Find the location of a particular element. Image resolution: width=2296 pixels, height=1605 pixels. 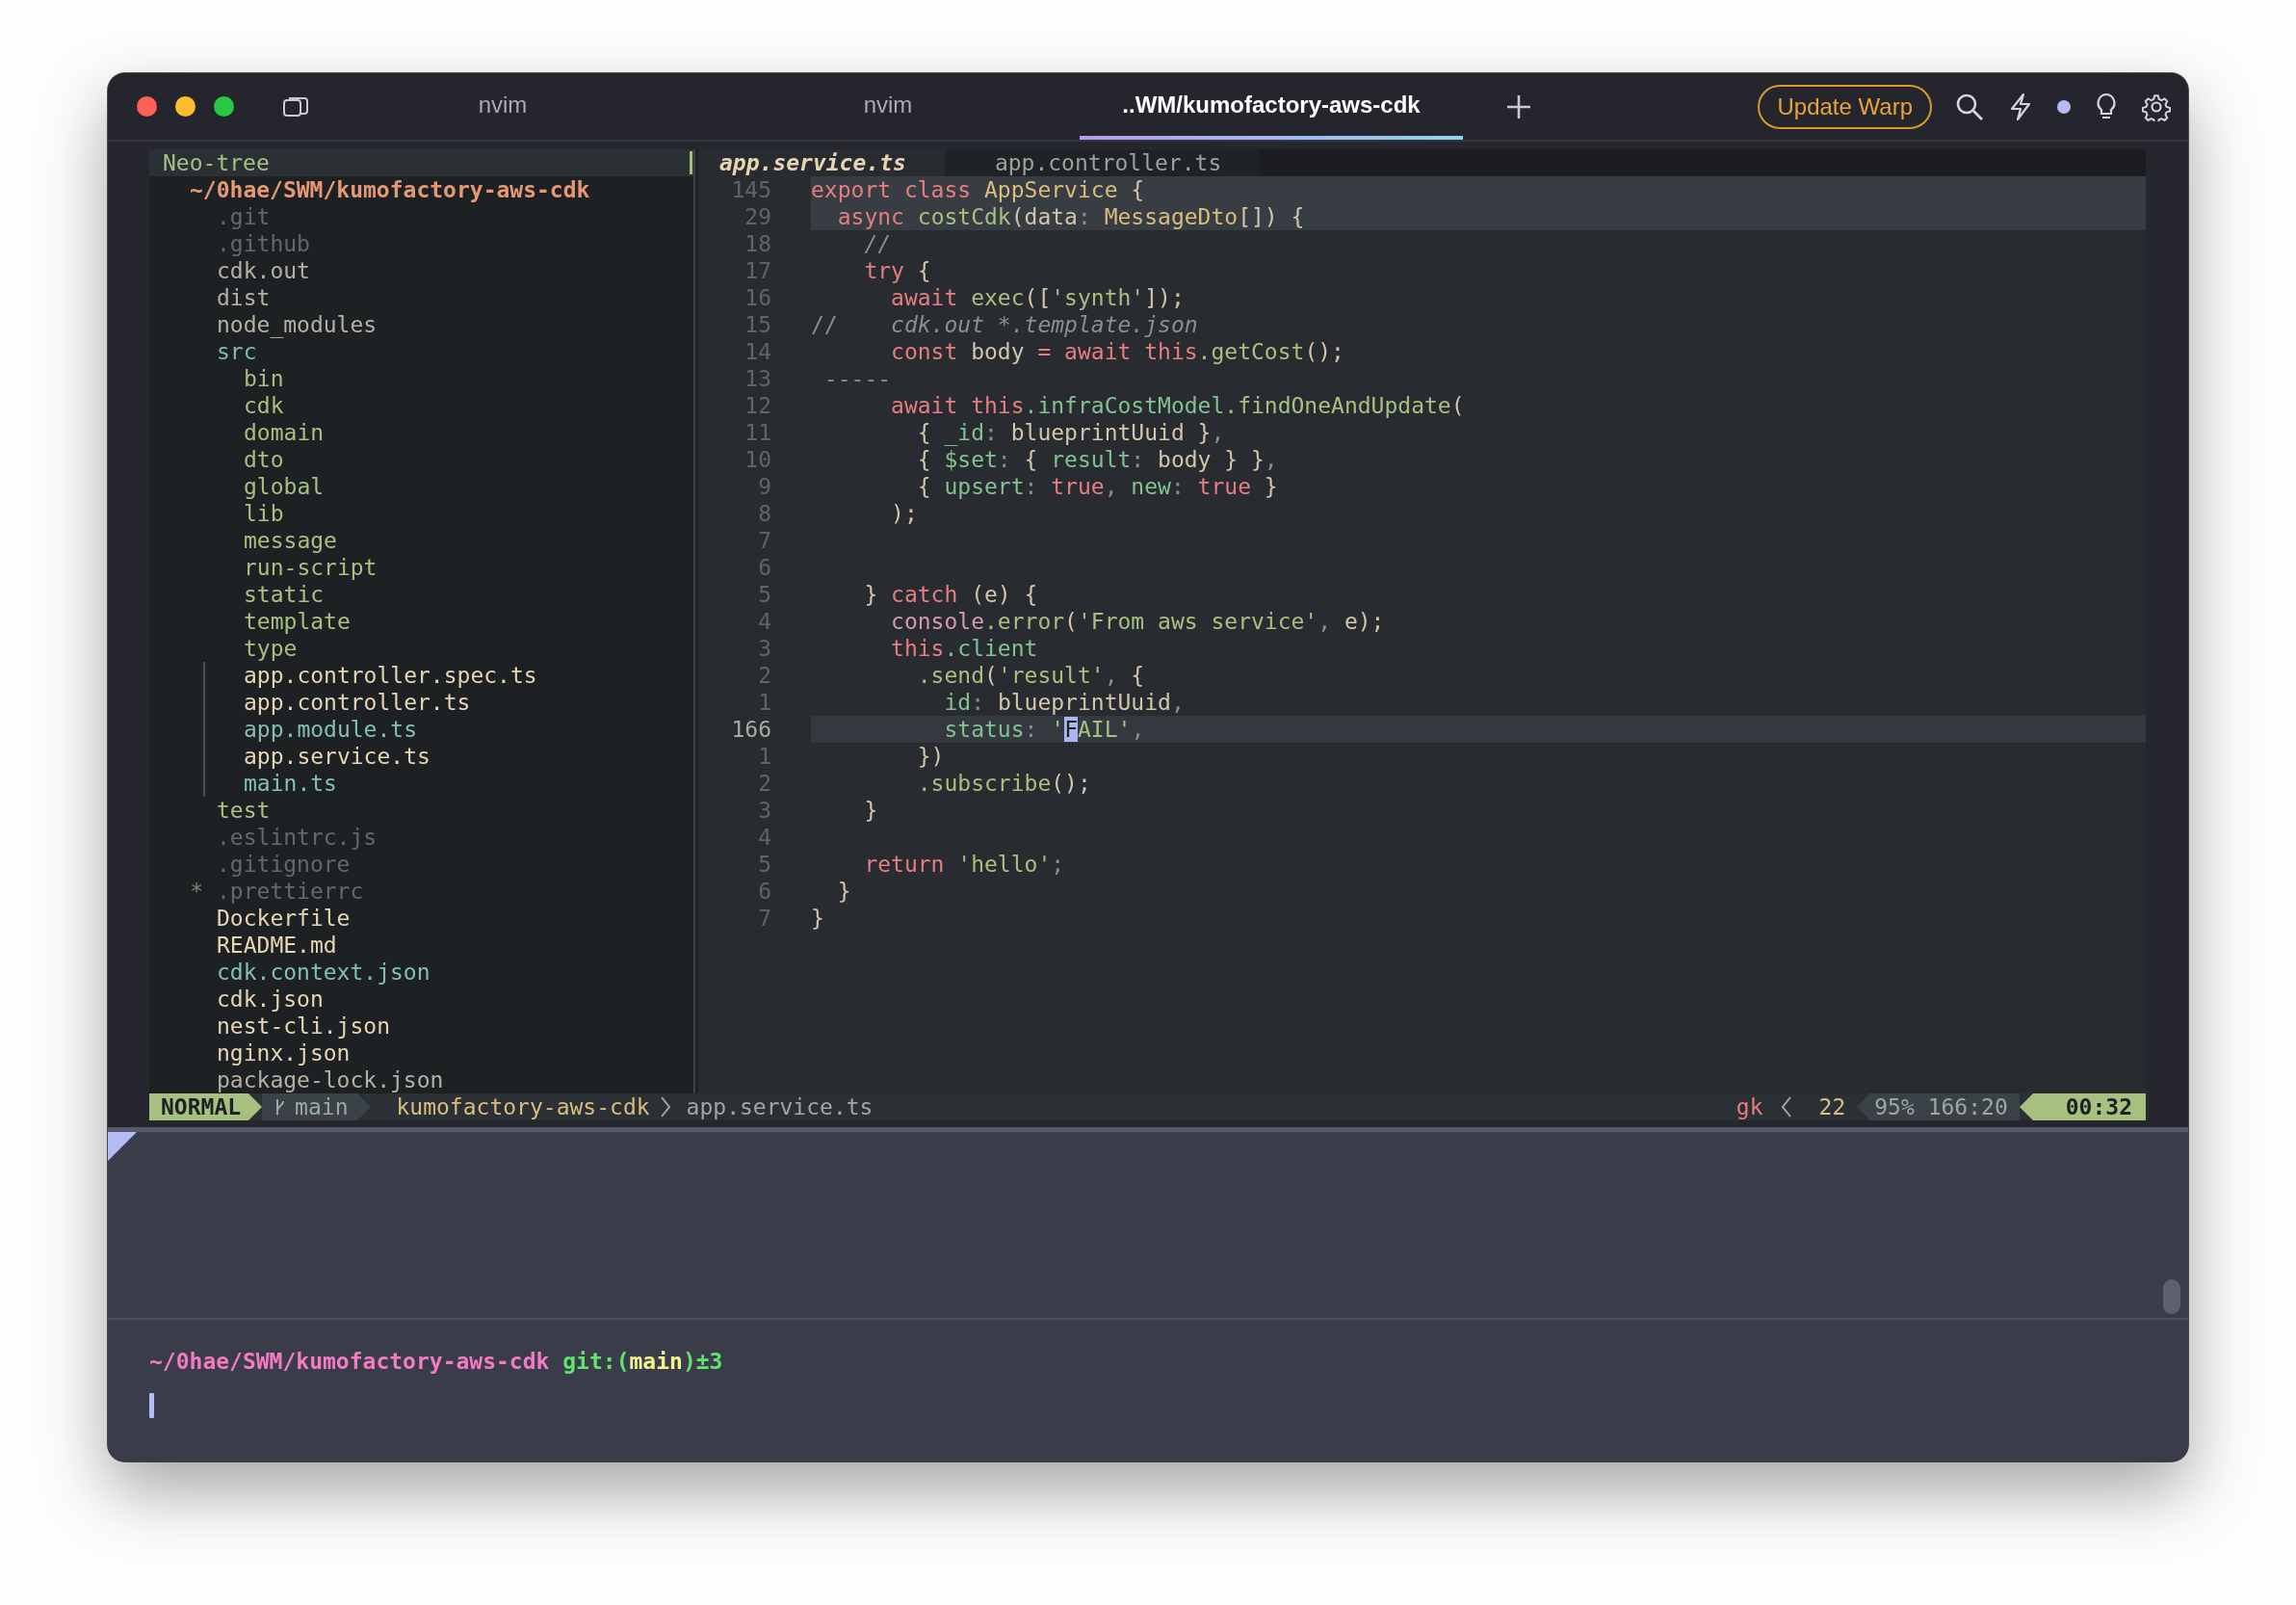

file-name: app.service.ts is located at coordinates (780, 1106).